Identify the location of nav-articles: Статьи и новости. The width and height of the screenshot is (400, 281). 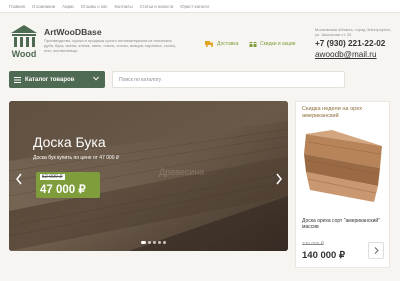
(157, 6).